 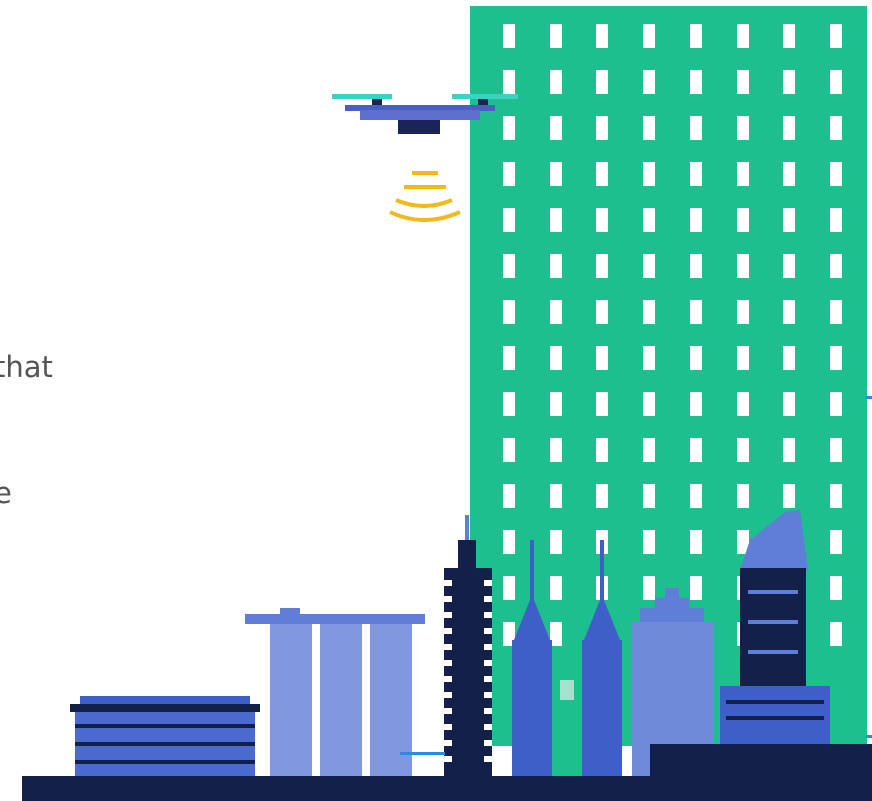 What do you see at coordinates (362, 96) in the screenshot?
I see `drone-rotor-left` at bounding box center [362, 96].